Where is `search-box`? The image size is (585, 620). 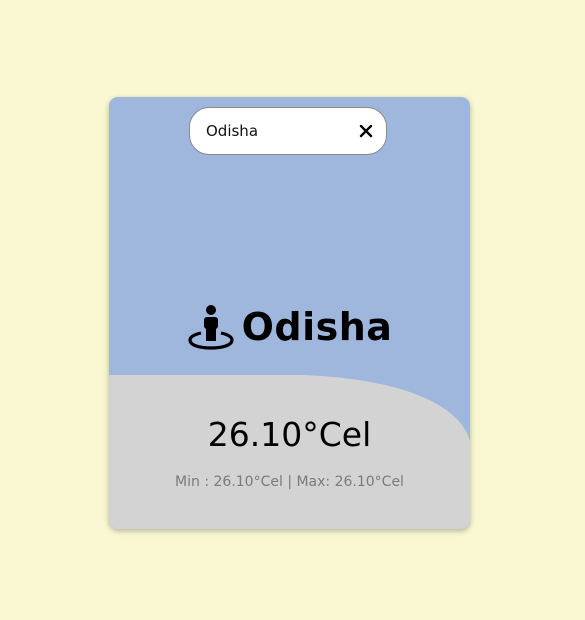
search-box is located at coordinates (288, 131).